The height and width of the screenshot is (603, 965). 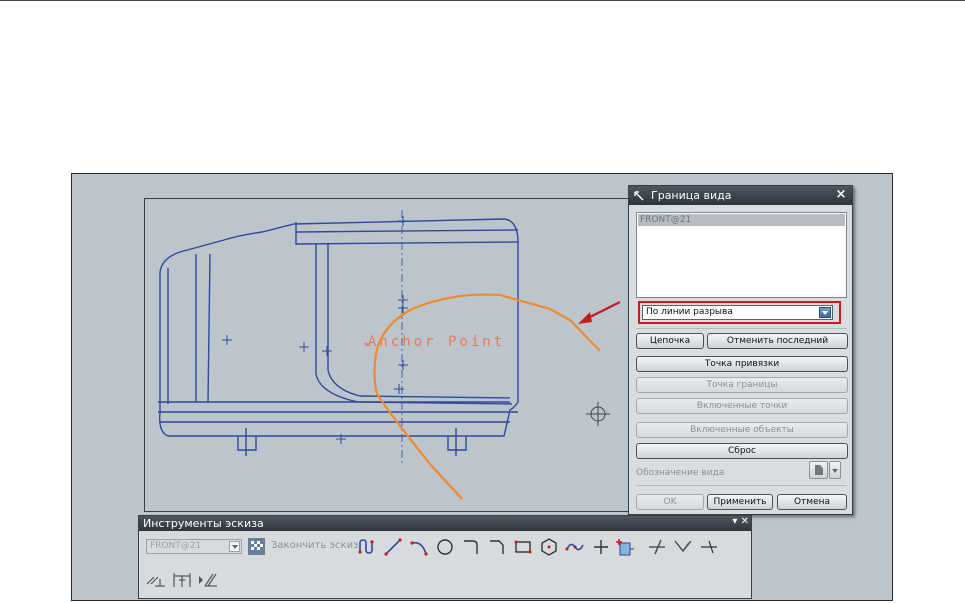 I want to click on fillet-icon, so click(x=471, y=547).